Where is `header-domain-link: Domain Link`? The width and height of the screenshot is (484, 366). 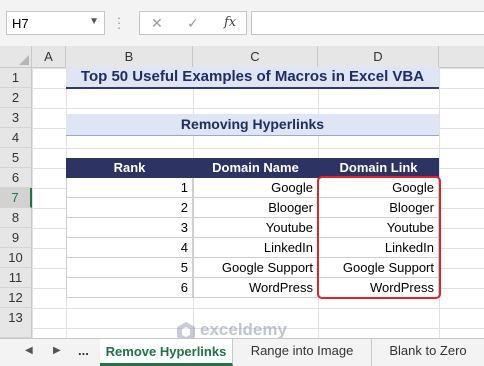 header-domain-link: Domain Link is located at coordinates (378, 168).